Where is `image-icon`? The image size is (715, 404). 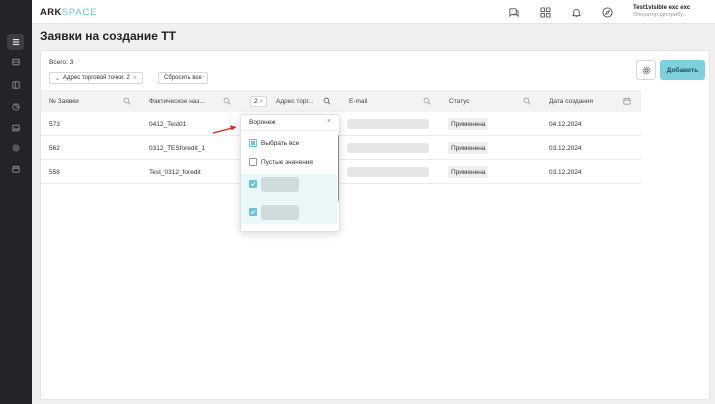
image-icon is located at coordinates (15, 128).